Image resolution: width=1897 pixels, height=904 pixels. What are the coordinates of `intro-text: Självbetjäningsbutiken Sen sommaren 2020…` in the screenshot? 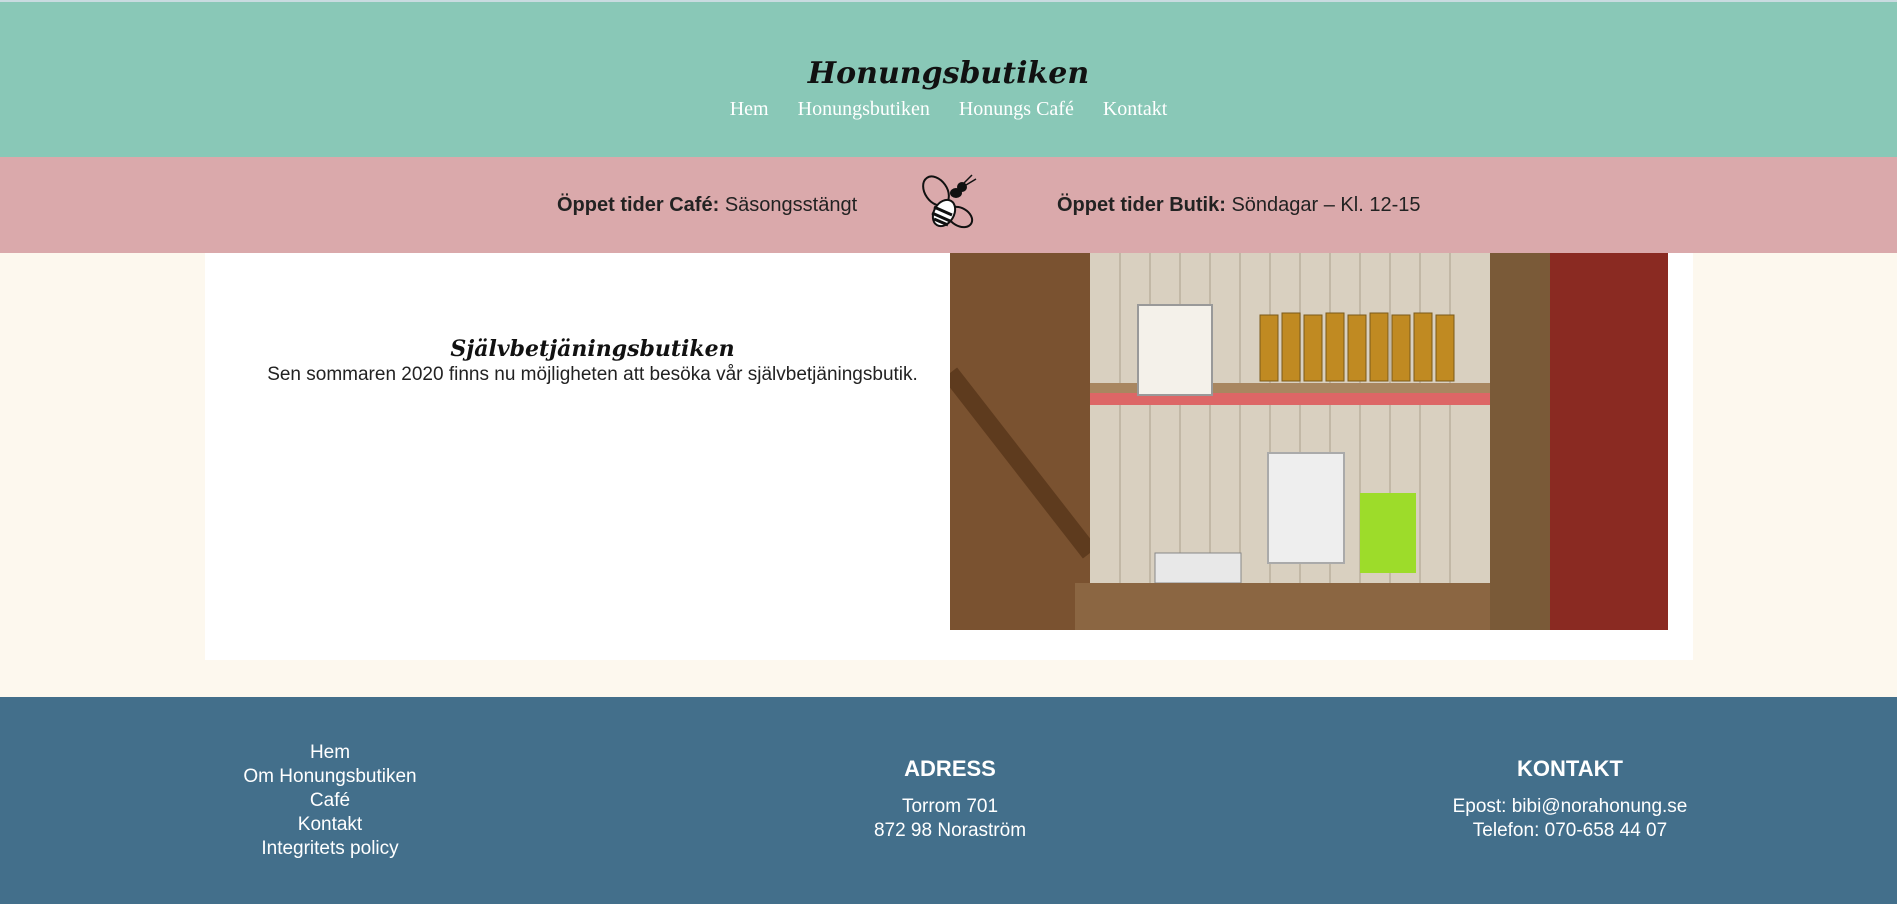 It's located at (592, 361).